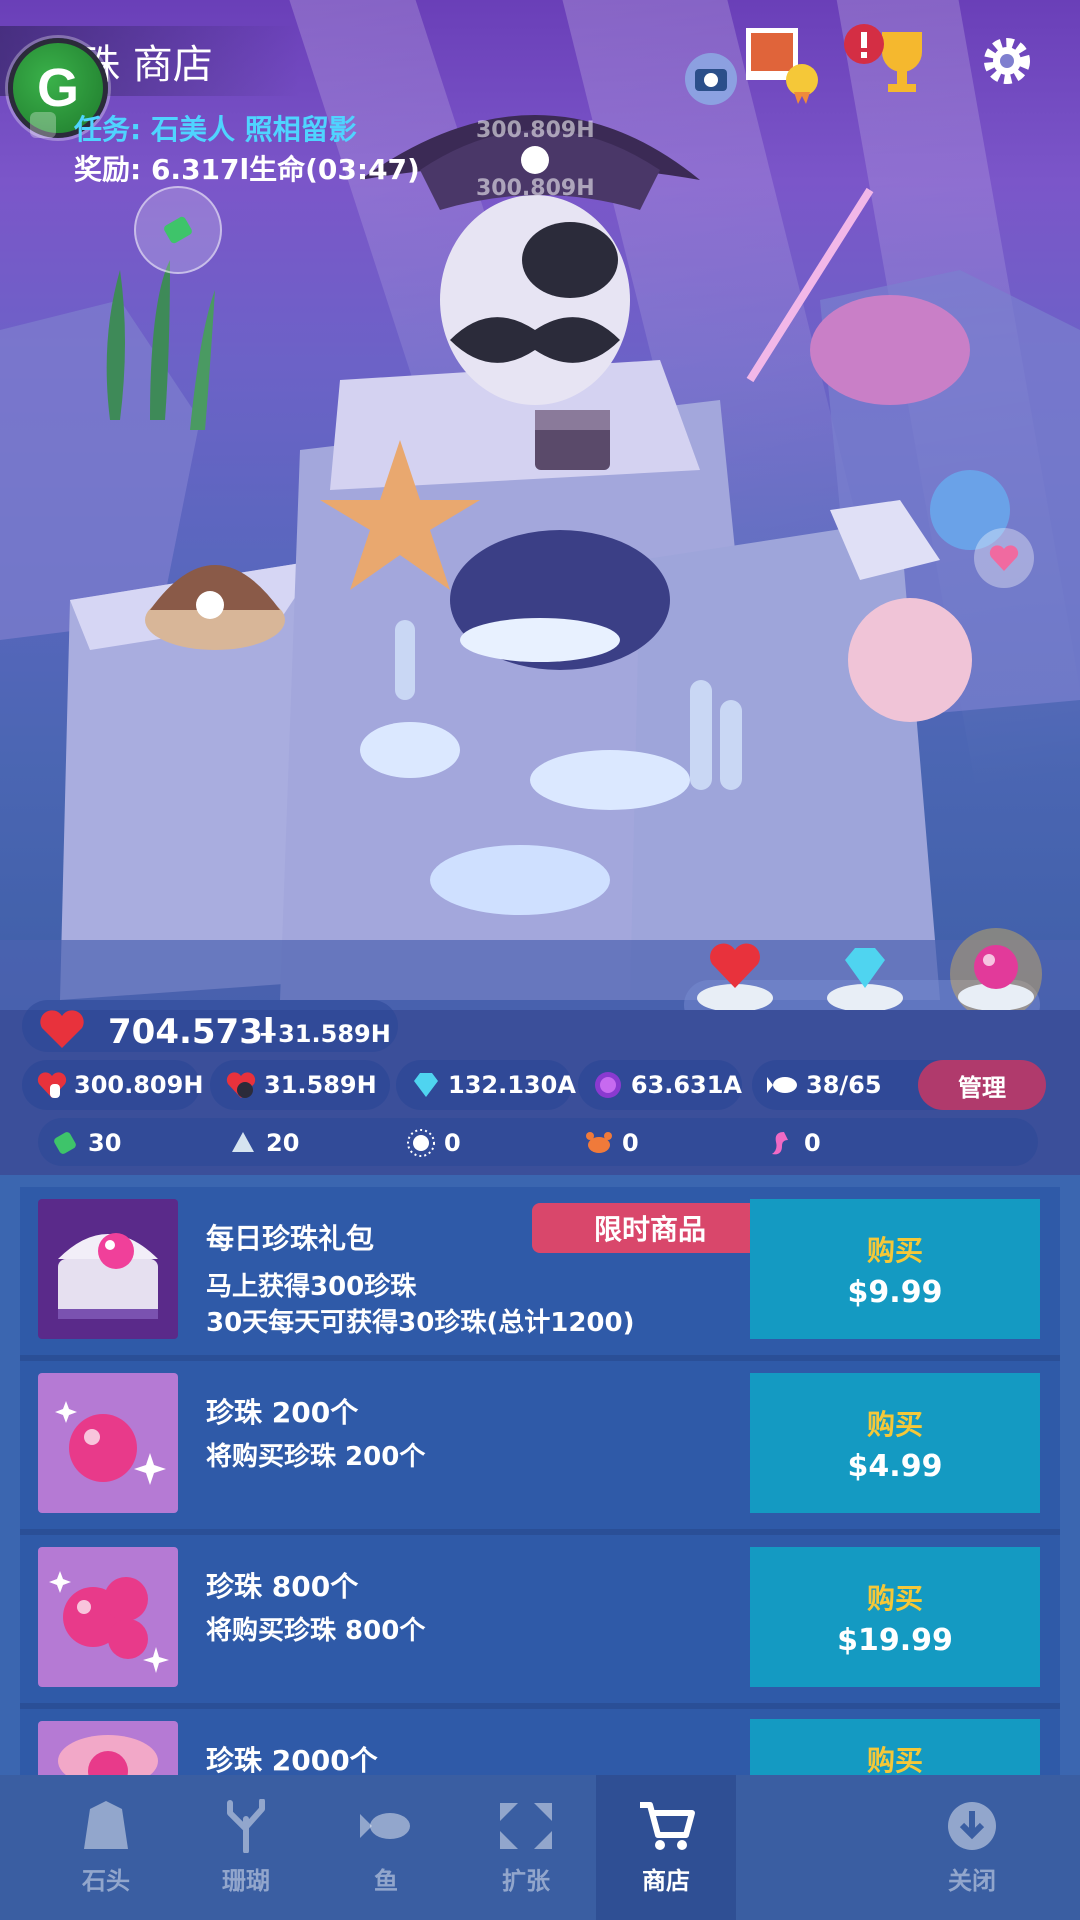 The width and height of the screenshot is (1080, 1920). I want to click on pearl-value: 63.631A, so click(686, 1085).